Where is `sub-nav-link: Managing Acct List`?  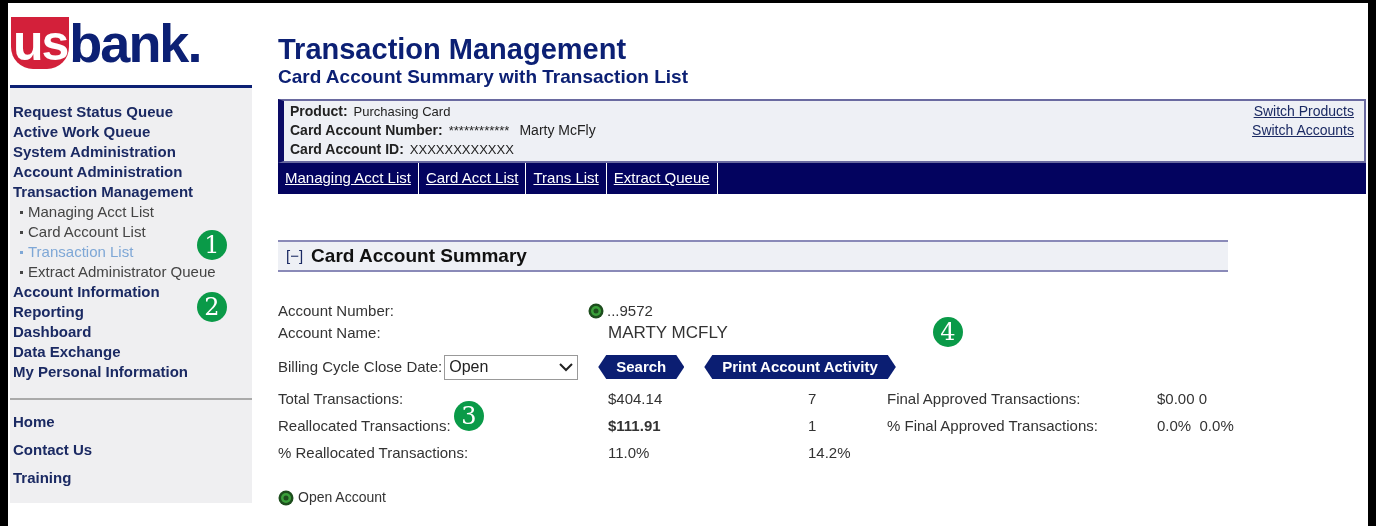
sub-nav-link: Managing Acct List is located at coordinates (91, 212).